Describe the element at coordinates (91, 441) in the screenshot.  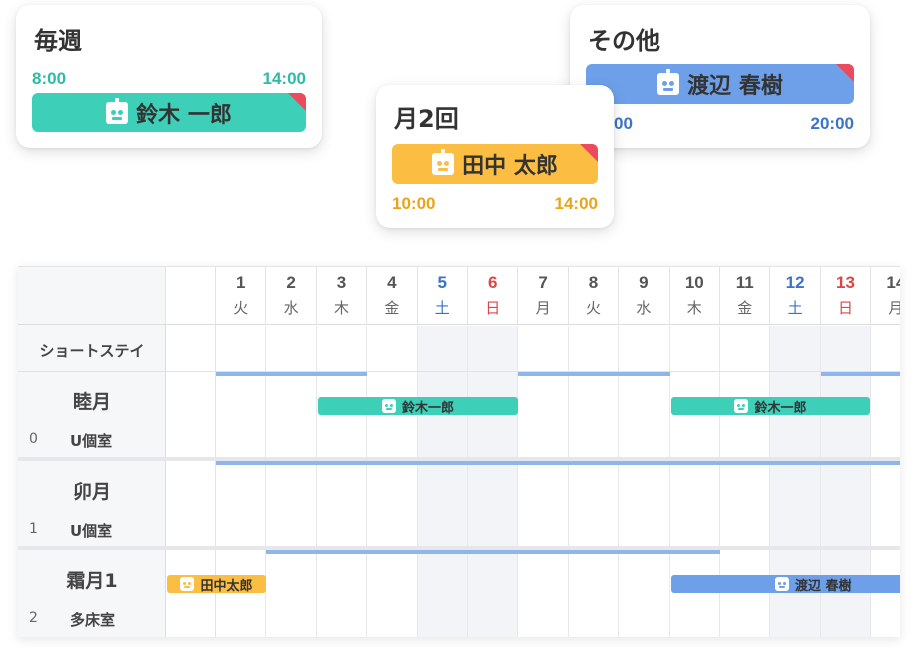
I see `room-type-0: U個室` at that location.